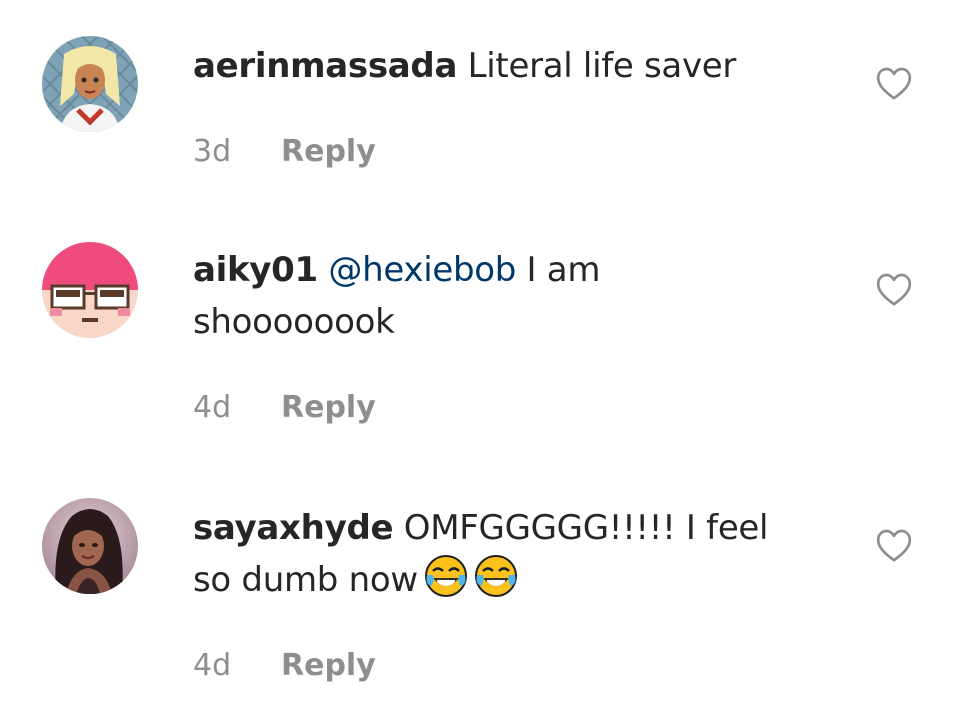 The width and height of the screenshot is (980, 705). What do you see at coordinates (237, 152) in the screenshot?
I see `comment-timestamp: 3d` at bounding box center [237, 152].